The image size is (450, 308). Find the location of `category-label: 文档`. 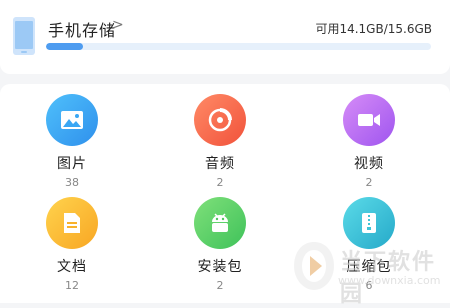

category-label: 文档 is located at coordinates (72, 267).